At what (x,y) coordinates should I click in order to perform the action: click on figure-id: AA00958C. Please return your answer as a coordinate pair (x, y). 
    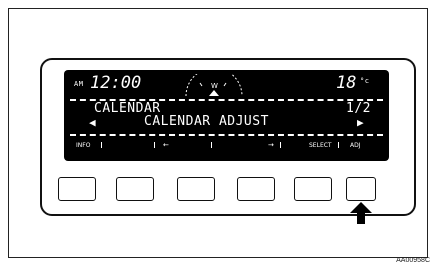
    Looking at the image, I should click on (413, 260).